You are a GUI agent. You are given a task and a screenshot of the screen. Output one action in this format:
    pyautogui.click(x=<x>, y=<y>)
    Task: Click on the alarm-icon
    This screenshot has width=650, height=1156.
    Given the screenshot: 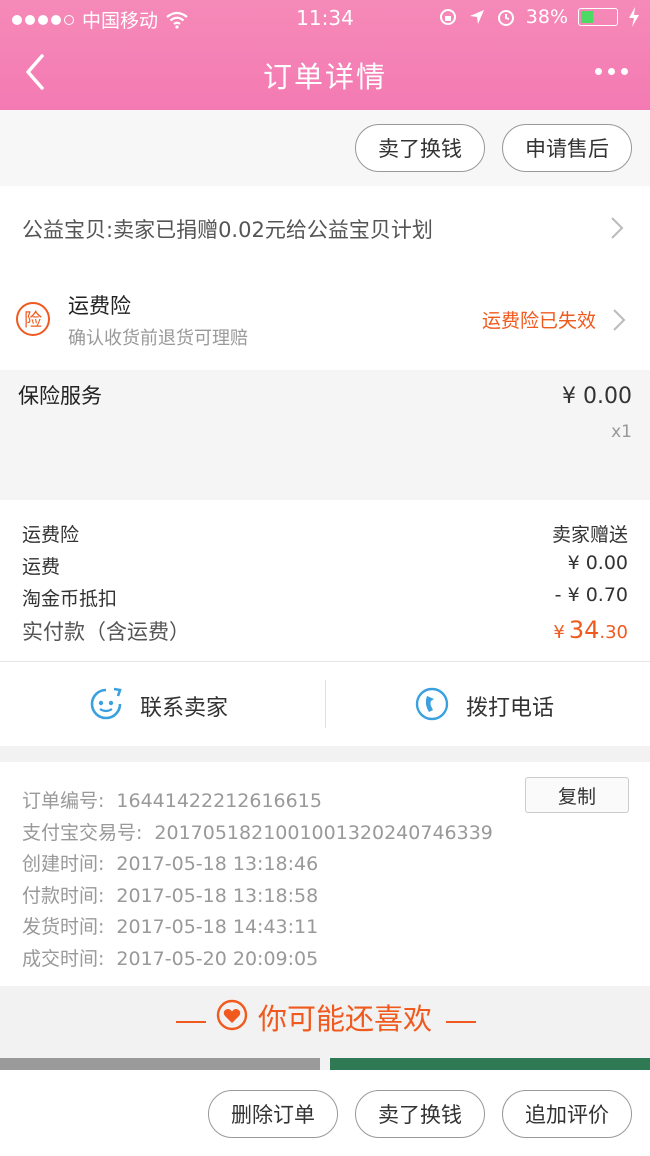 What is the action you would take?
    pyautogui.click(x=505, y=18)
    